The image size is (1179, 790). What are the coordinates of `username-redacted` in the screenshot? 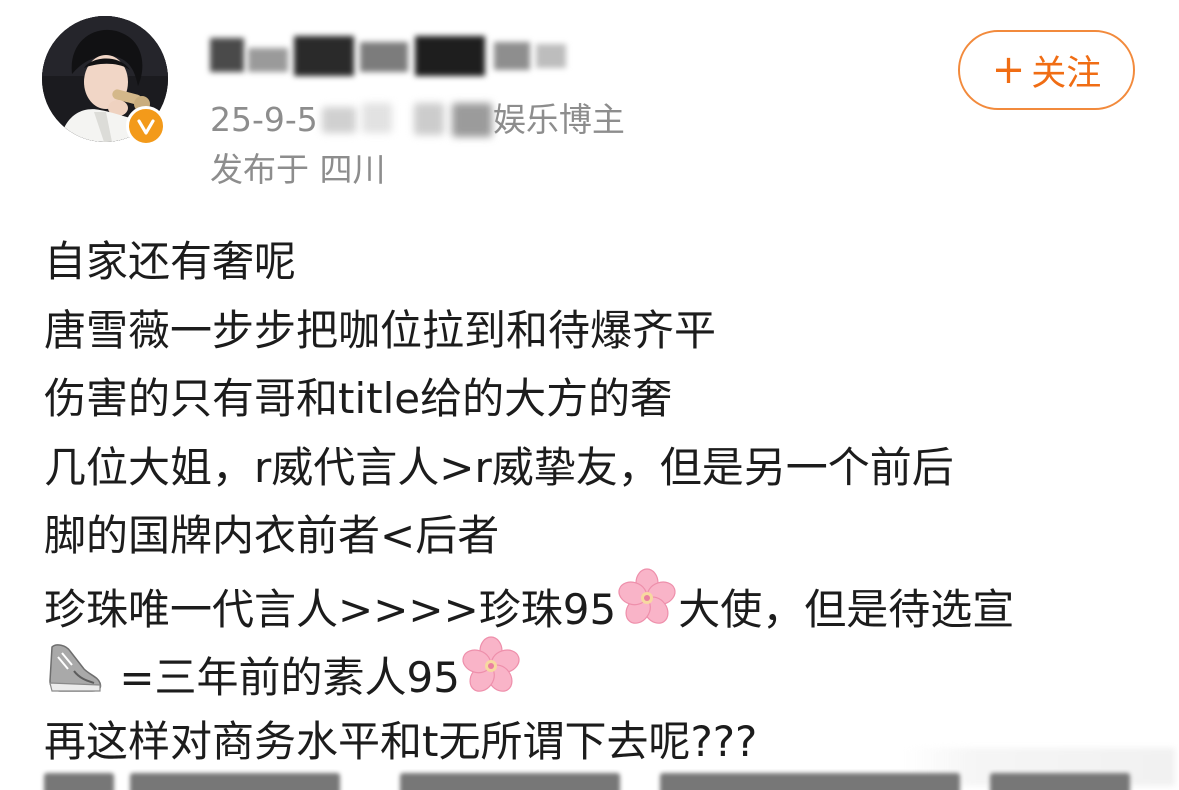 It's located at (390, 55).